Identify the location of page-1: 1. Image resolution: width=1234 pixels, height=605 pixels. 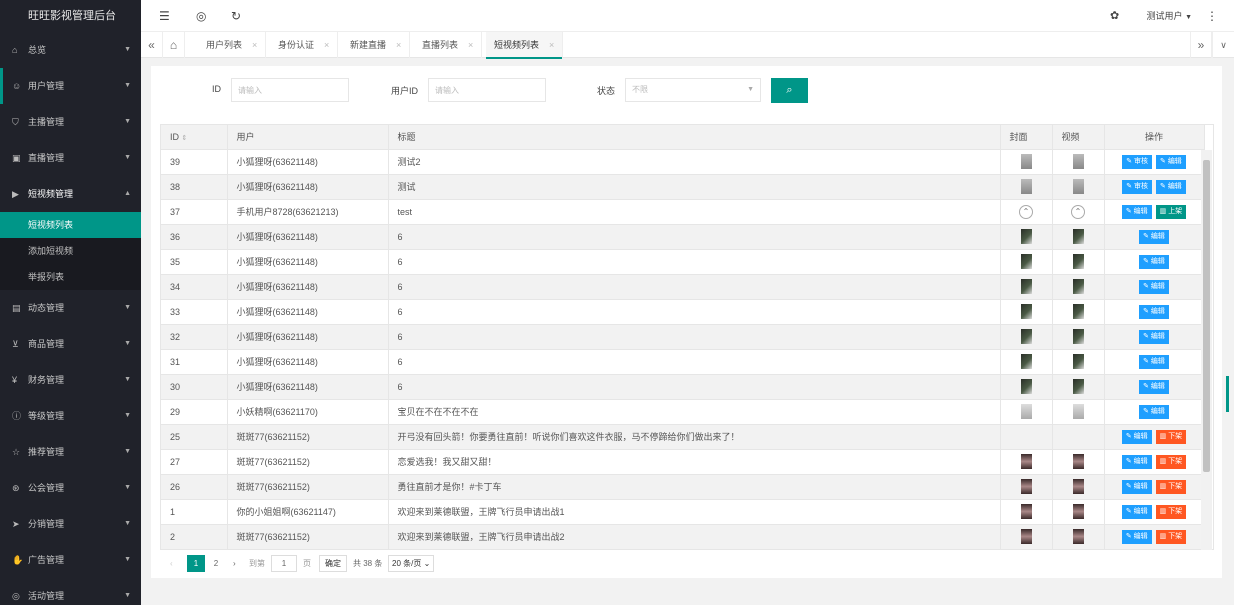
(196, 563).